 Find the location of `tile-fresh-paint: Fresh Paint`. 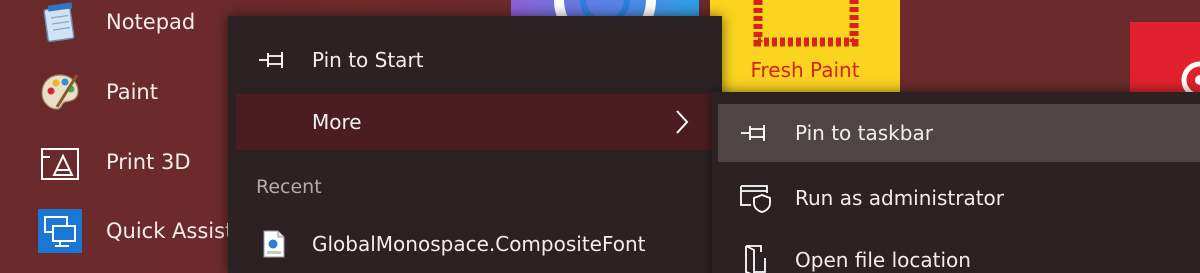

tile-fresh-paint: Fresh Paint is located at coordinates (805, 46).